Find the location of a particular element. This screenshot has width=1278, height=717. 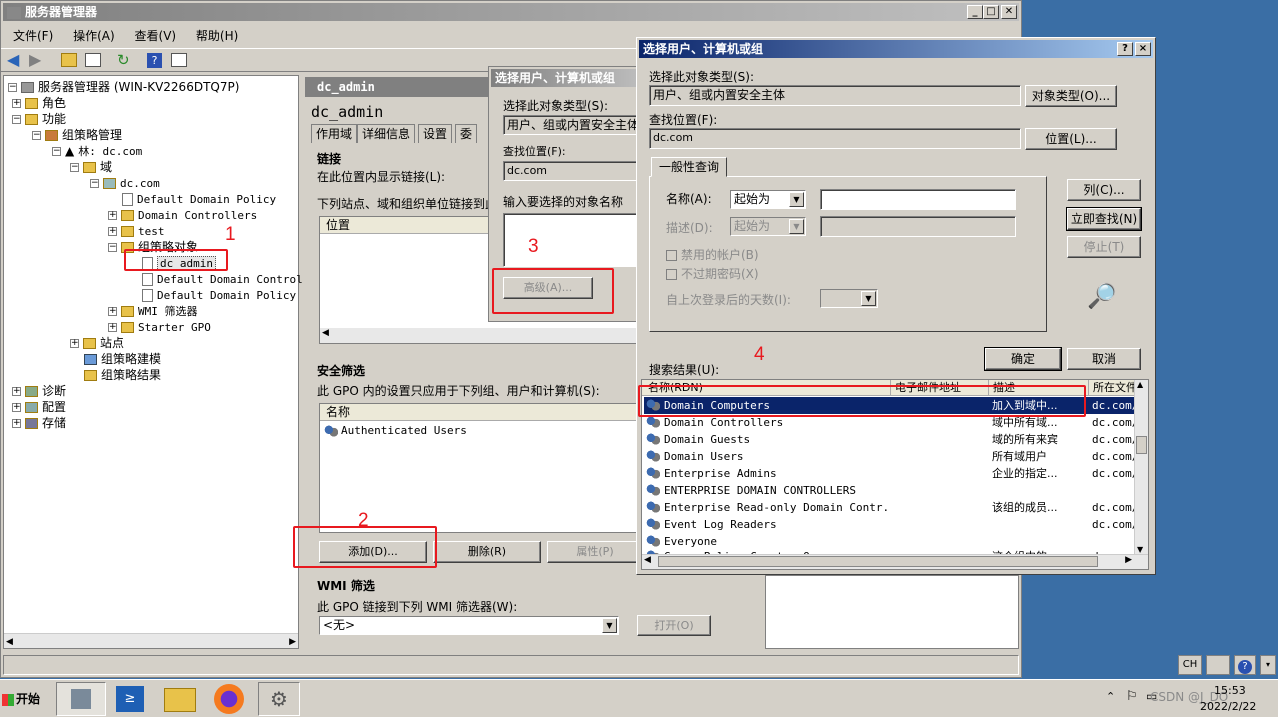

keyboard-icon is located at coordinates (1218, 665).